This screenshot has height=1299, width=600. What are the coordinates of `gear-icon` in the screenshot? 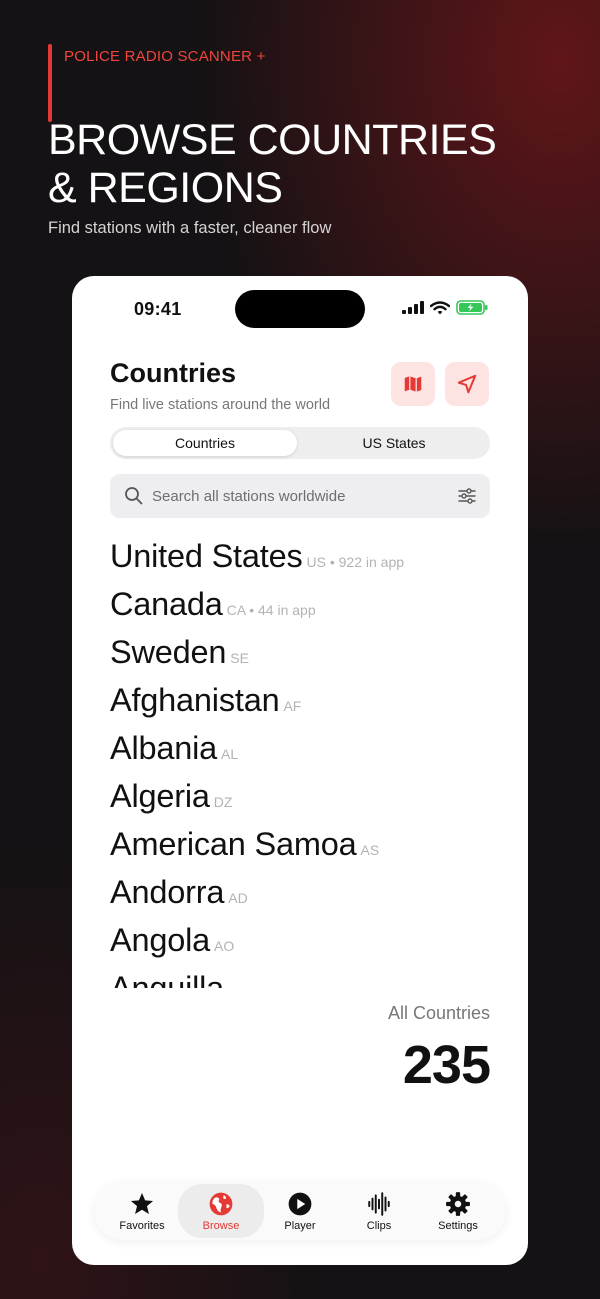 It's located at (458, 1203).